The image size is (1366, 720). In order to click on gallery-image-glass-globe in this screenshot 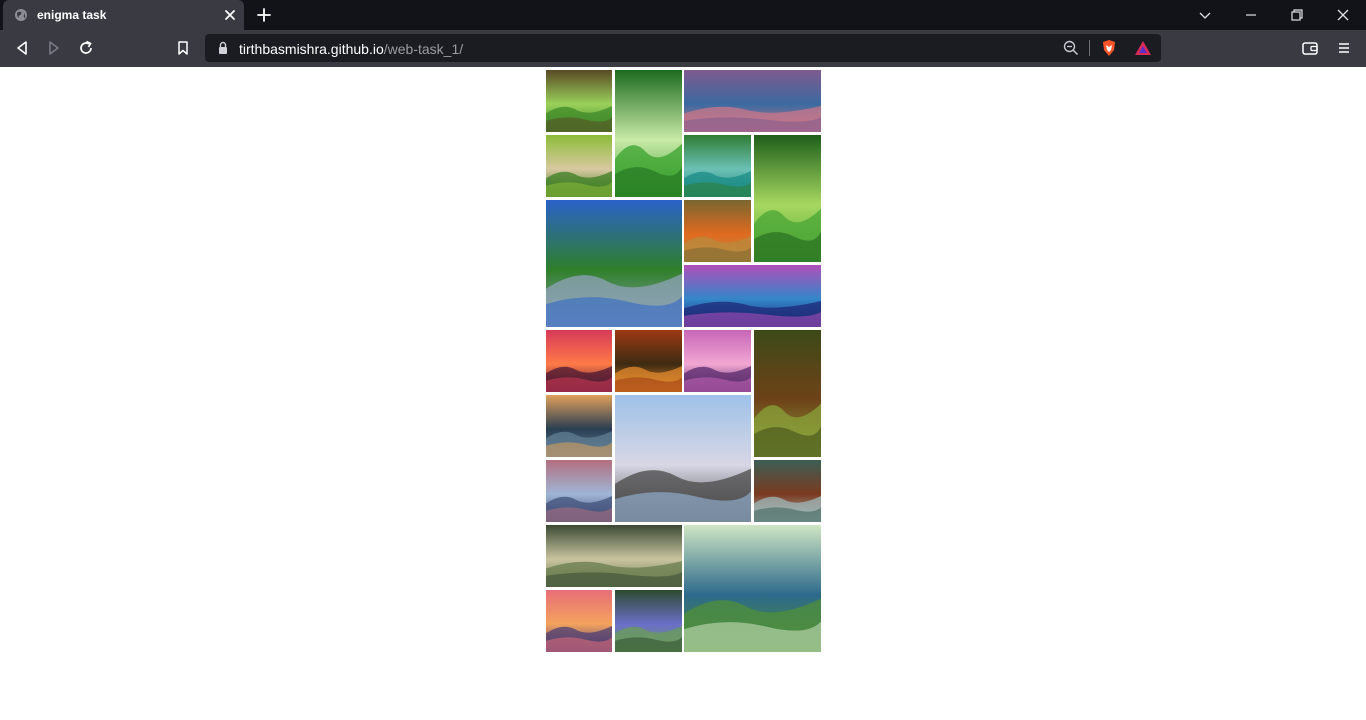, I will do `click(752, 588)`.